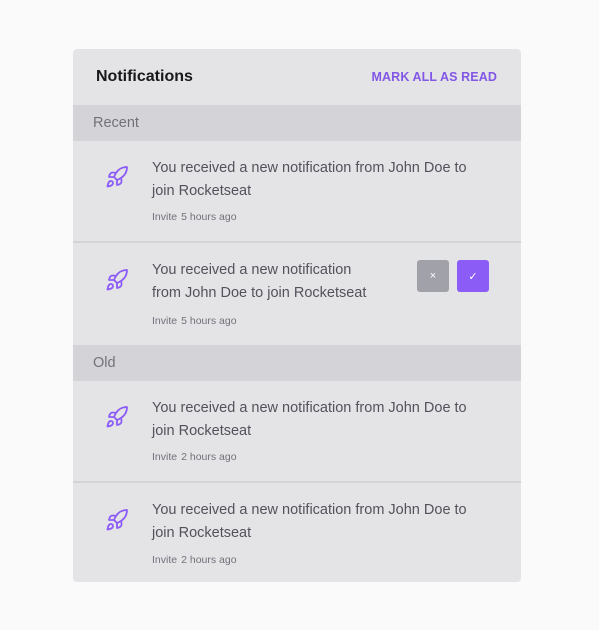 Image resolution: width=599 pixels, height=630 pixels. What do you see at coordinates (297, 77) in the screenshot?
I see `panel-header: Notifications MARK ALL AS READ` at bounding box center [297, 77].